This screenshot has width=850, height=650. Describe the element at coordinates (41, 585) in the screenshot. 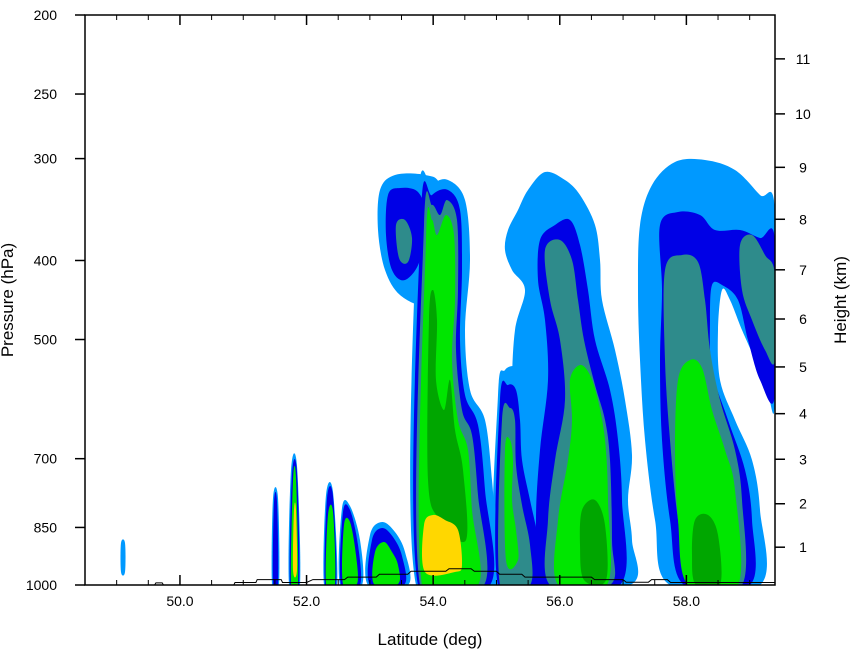

I see `pressure-tick-label: 1000` at that location.